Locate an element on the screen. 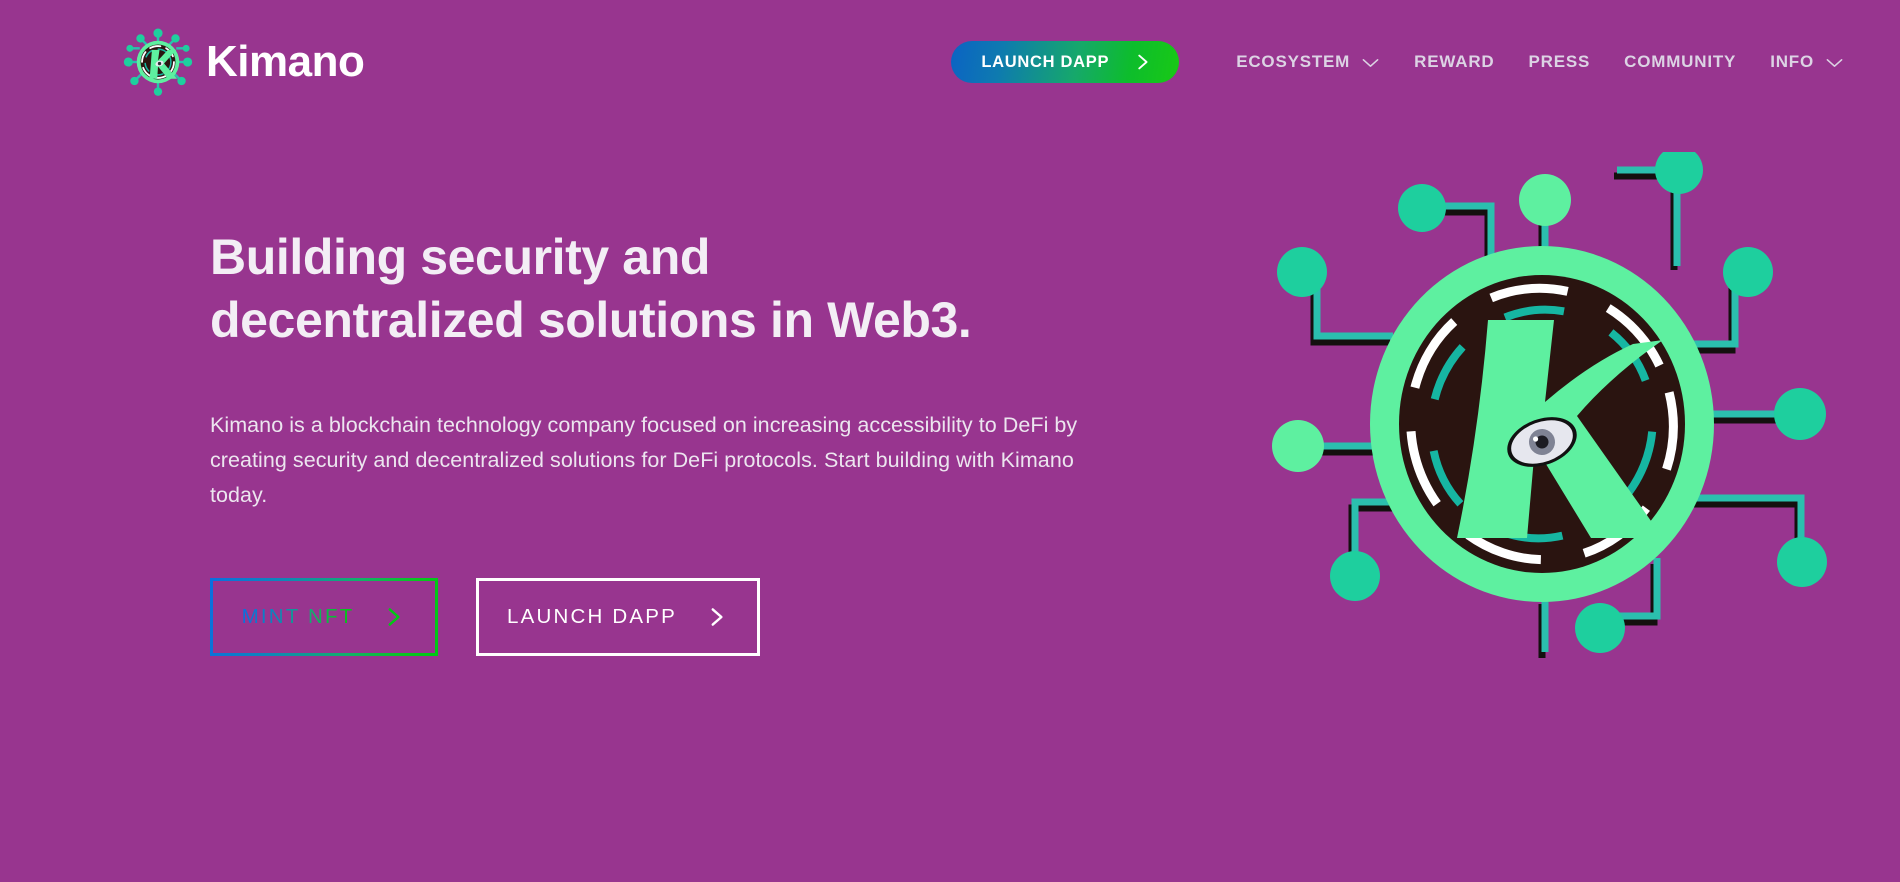 The image size is (1900, 882). nav-item-label: REWARD is located at coordinates (1454, 61).